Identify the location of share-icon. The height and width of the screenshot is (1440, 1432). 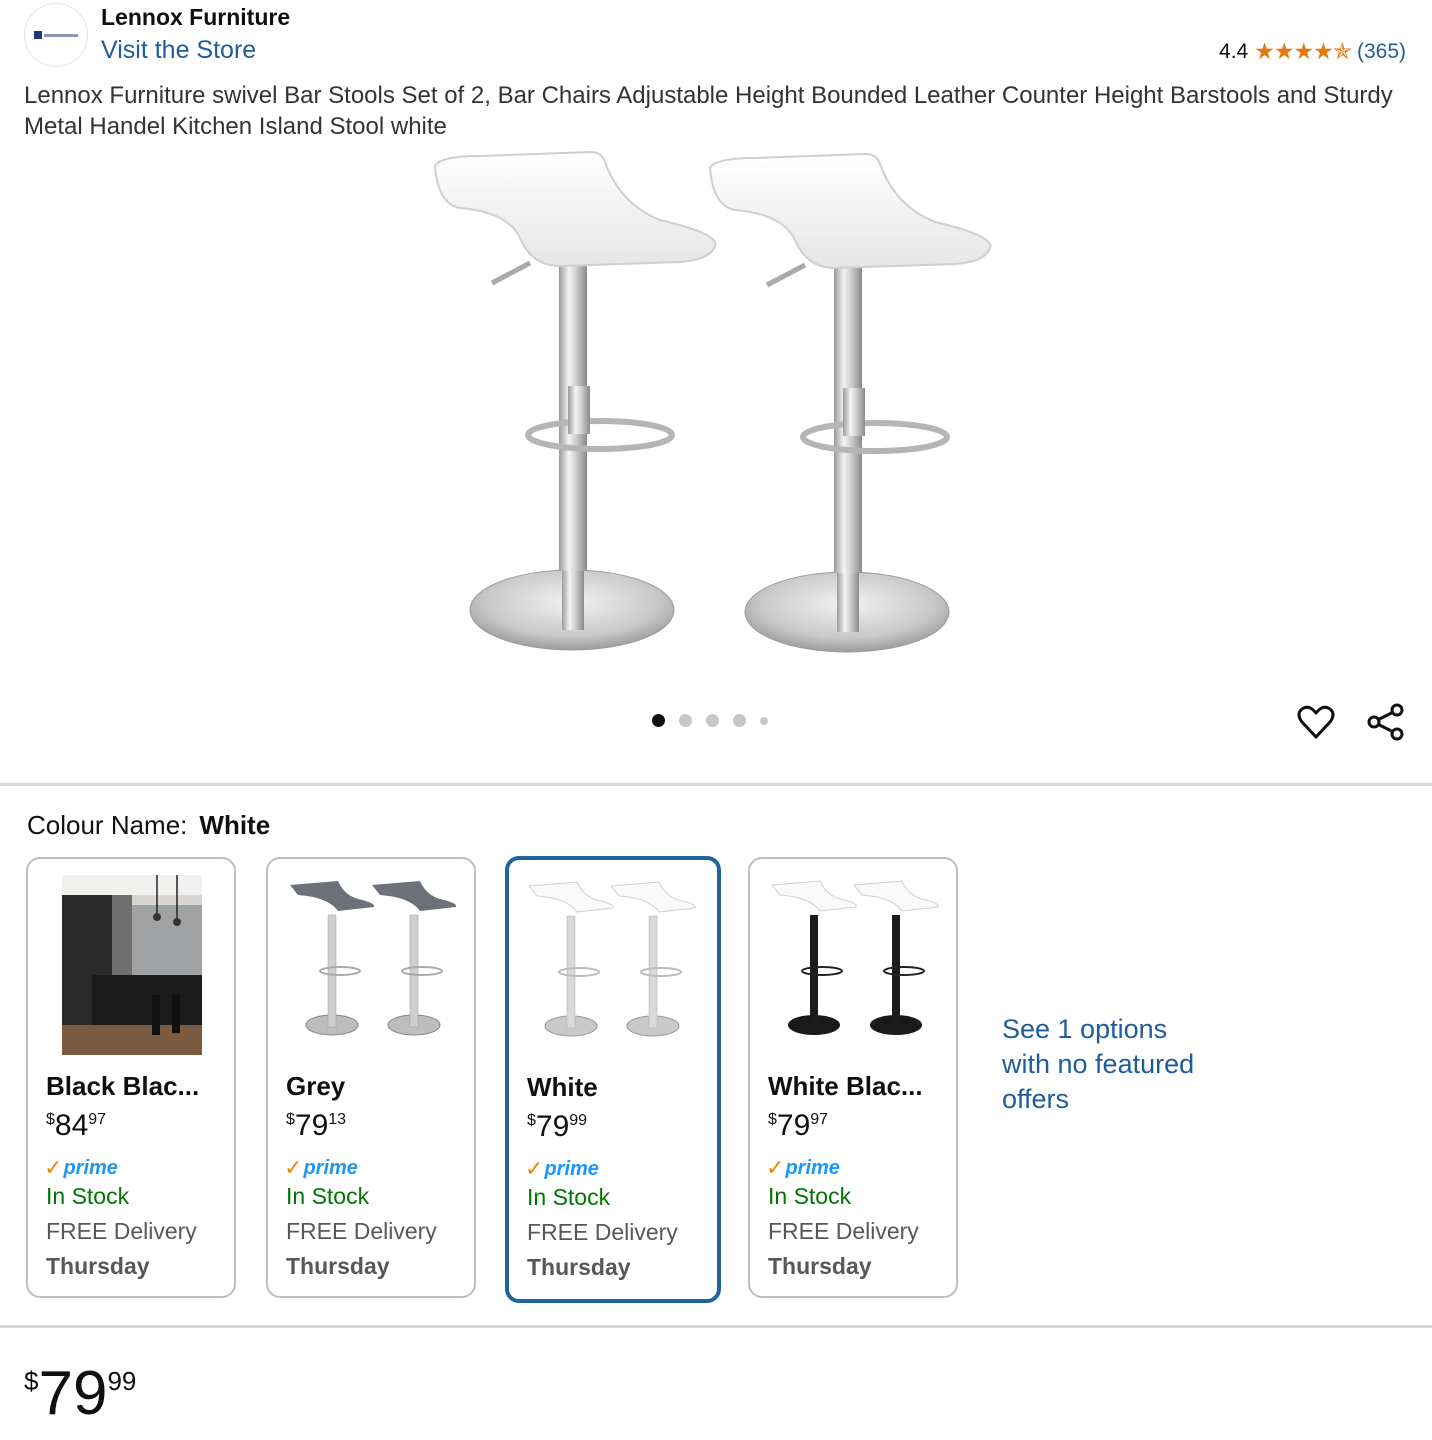
(1386, 722).